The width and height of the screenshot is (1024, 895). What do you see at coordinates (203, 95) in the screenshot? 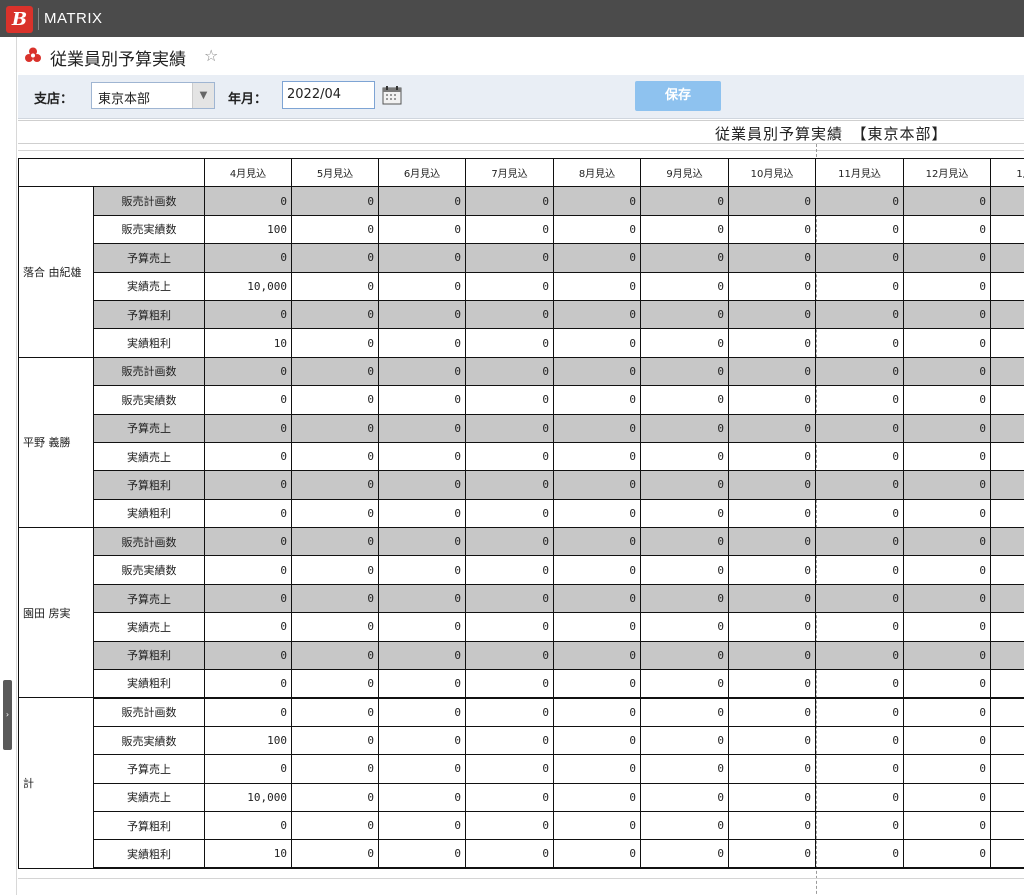
I see `dropdown-arrow-icon: ▼` at bounding box center [203, 95].